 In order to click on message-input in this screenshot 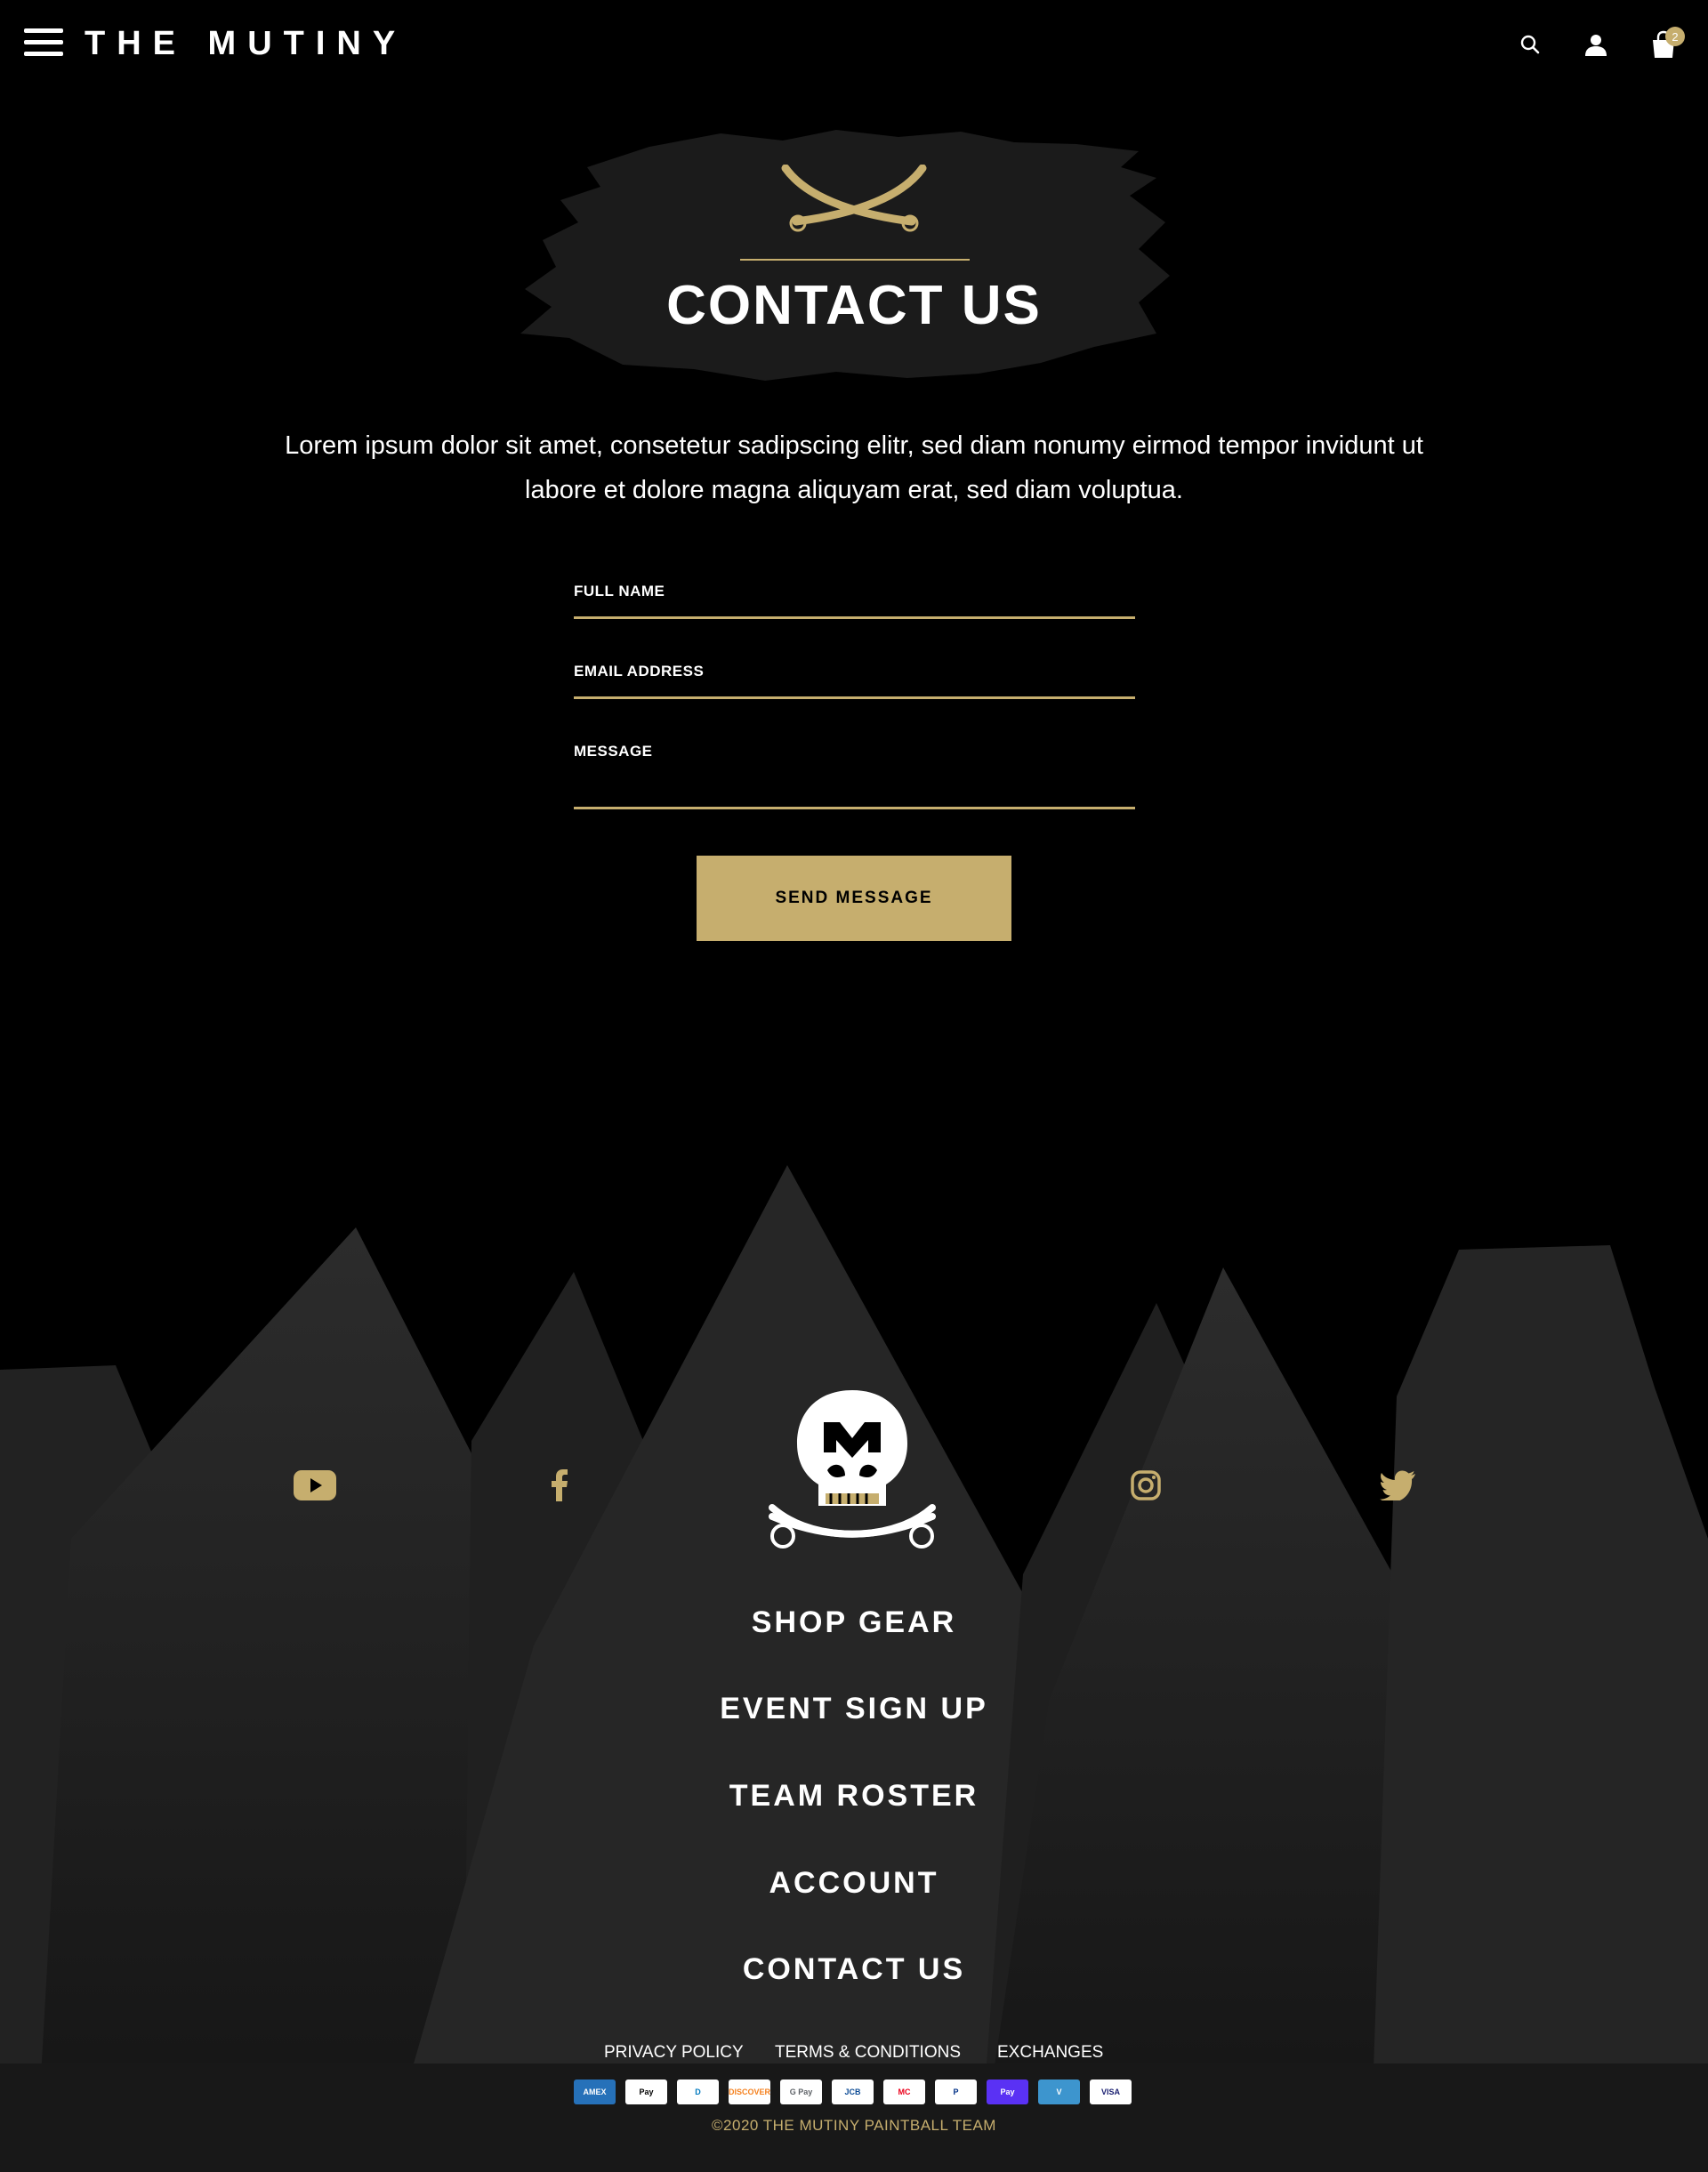, I will do `click(854, 782)`.